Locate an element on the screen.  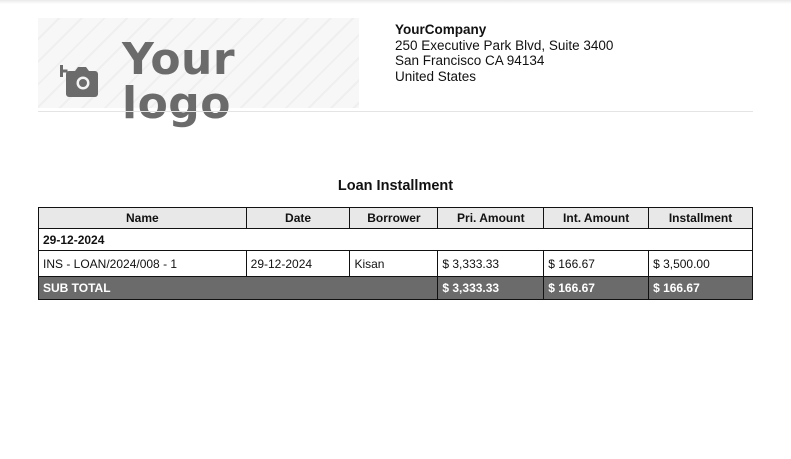
company-name: YourCompany is located at coordinates (441, 29).